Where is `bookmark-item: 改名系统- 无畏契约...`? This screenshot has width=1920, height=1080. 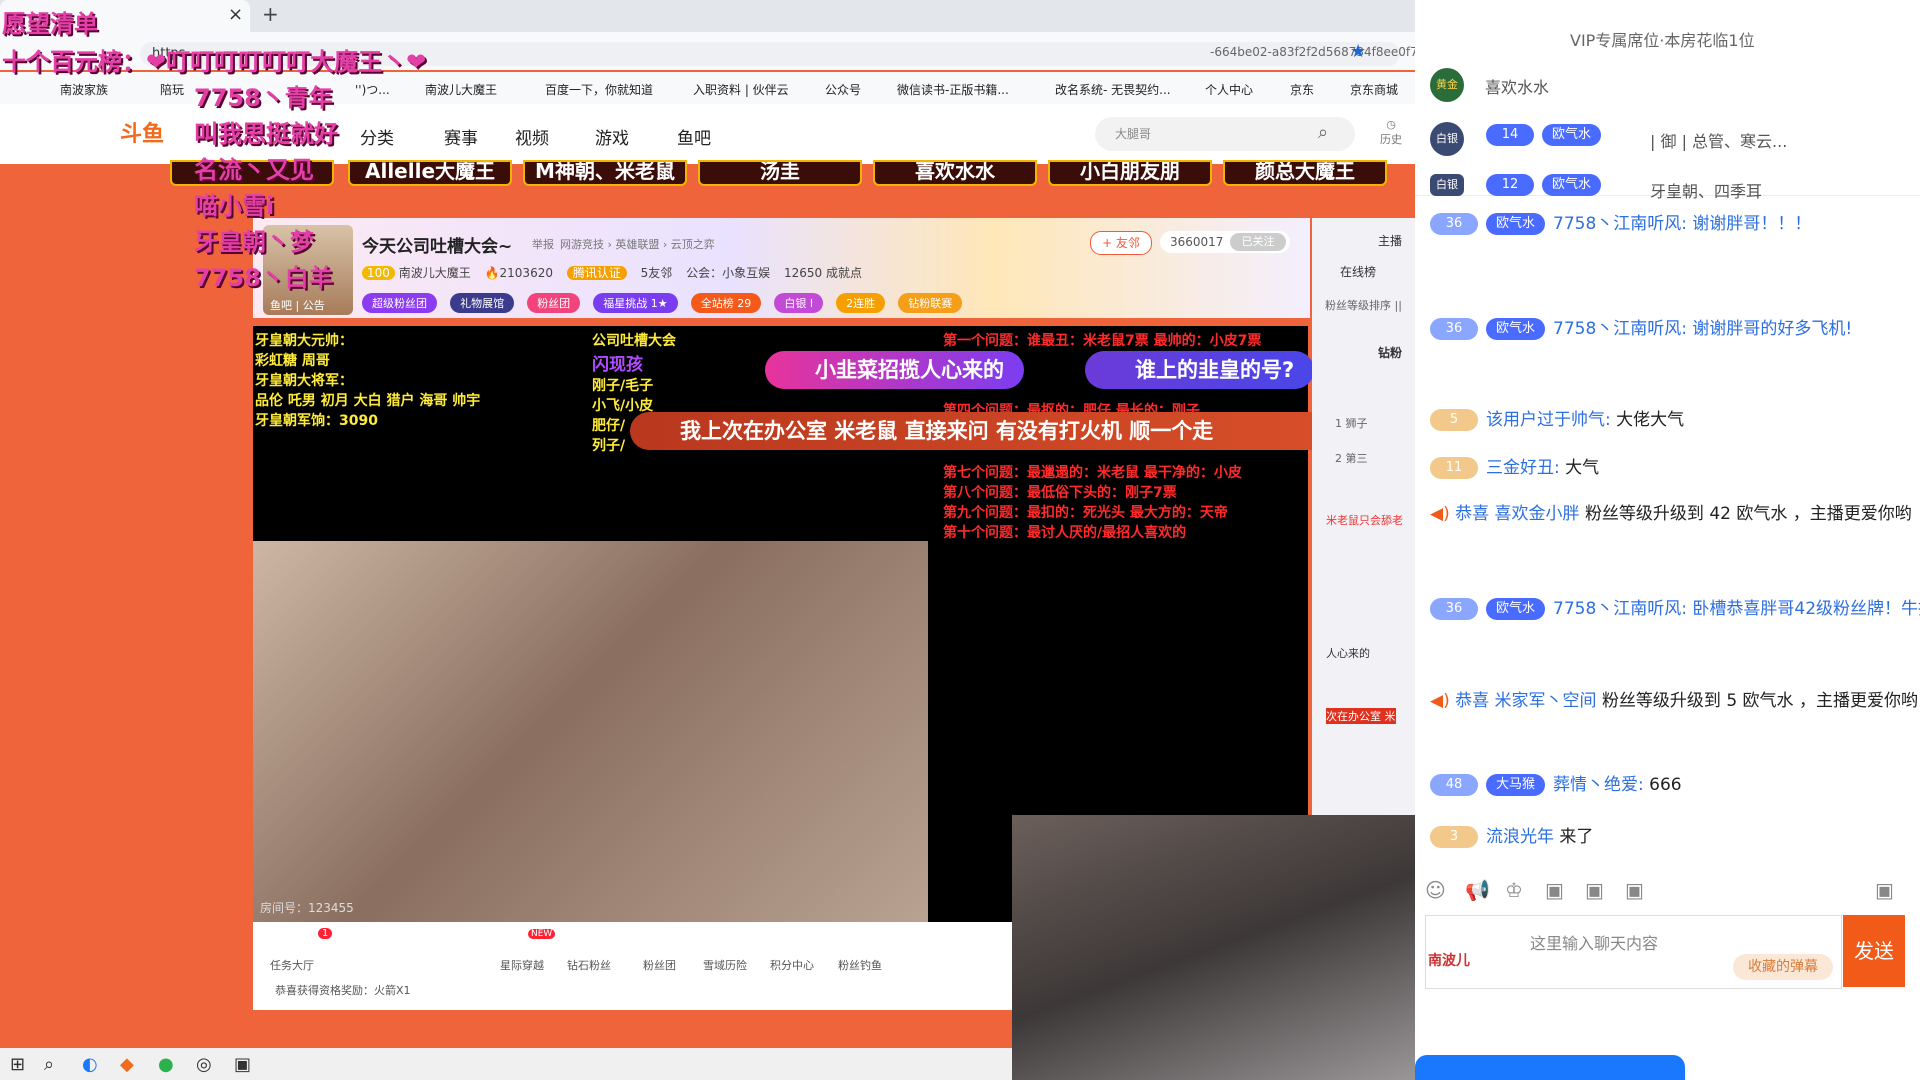 bookmark-item: 改名系统- 无畏契约... is located at coordinates (1113, 89).